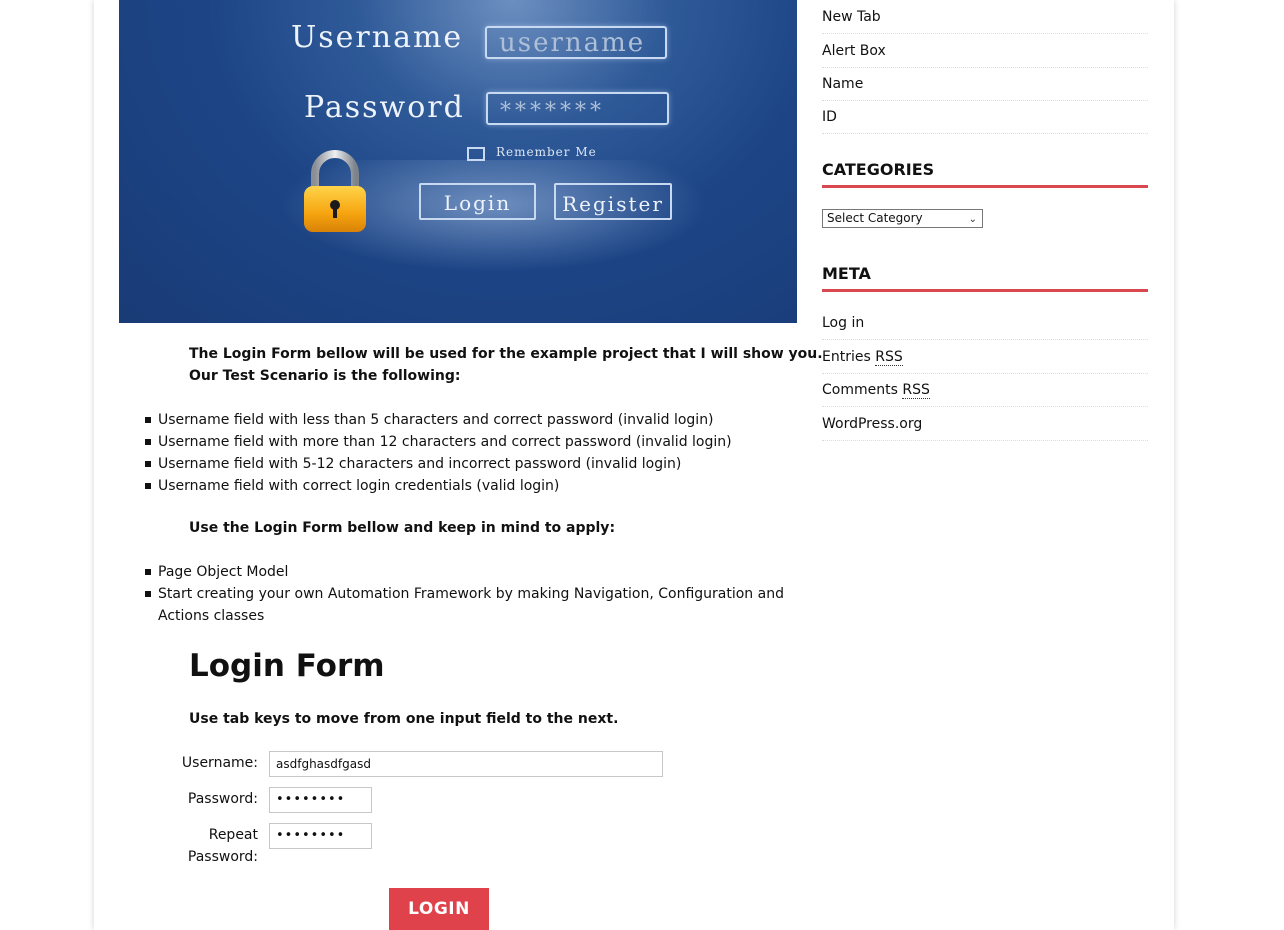 This screenshot has height=930, width=1284. I want to click on hero-remember-label: Remember Me, so click(546, 152).